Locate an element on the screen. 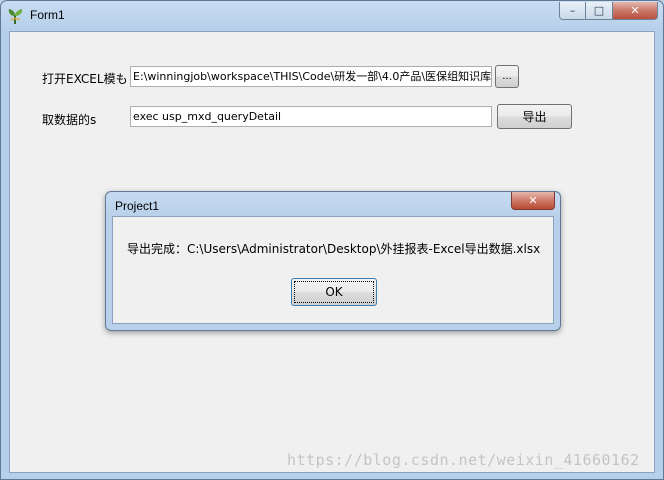  window-title: Form1 is located at coordinates (47, 15).